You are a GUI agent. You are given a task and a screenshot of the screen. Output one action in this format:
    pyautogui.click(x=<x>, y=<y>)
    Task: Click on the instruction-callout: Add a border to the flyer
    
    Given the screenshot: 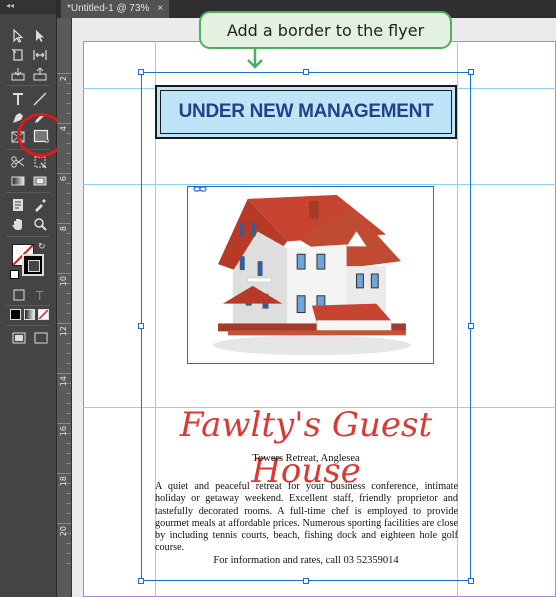 What is the action you would take?
    pyautogui.click(x=325, y=30)
    